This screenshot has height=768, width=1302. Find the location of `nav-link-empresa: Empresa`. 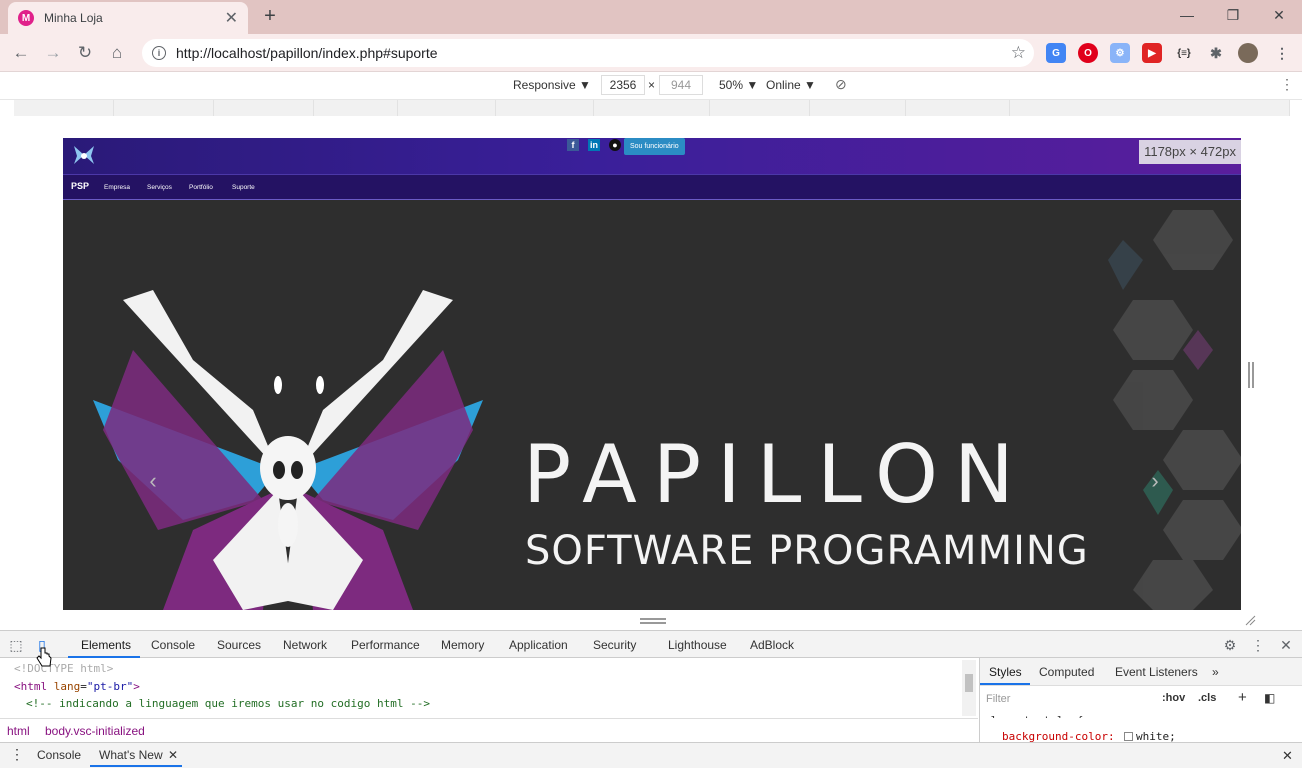

nav-link-empresa: Empresa is located at coordinates (117, 187).